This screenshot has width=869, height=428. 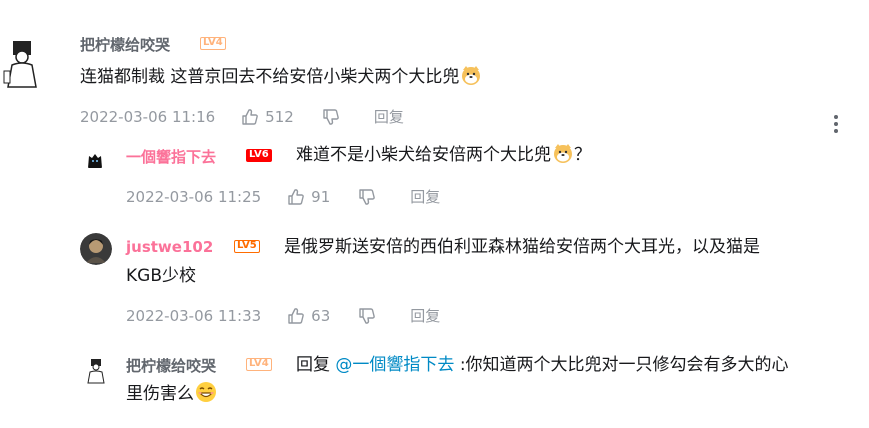 What do you see at coordinates (836, 124) in the screenshot?
I see `more-options-icon` at bounding box center [836, 124].